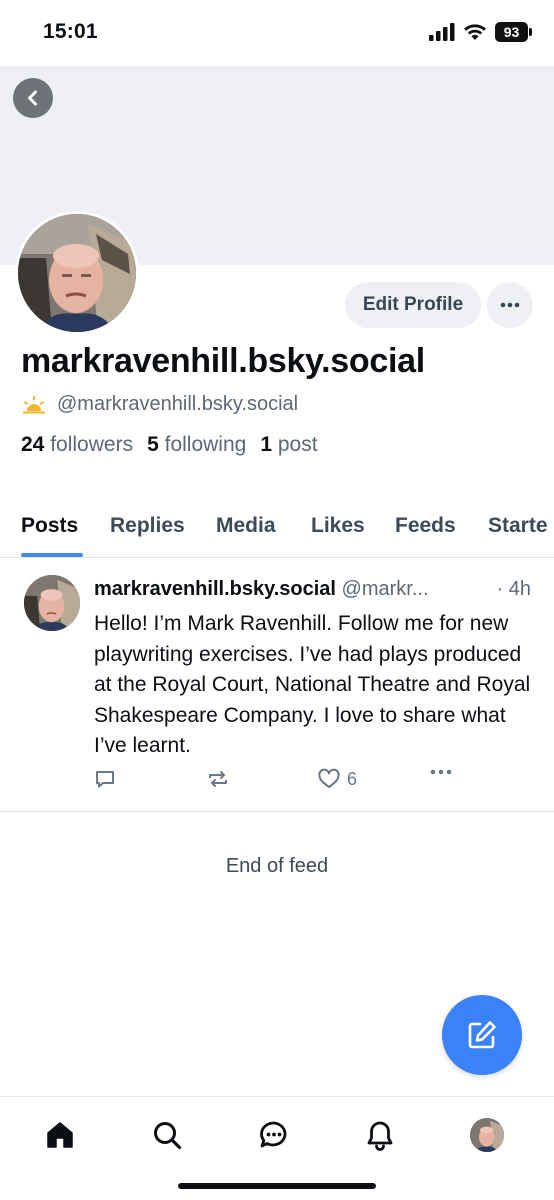 The height and width of the screenshot is (1200, 554). I want to click on wifi-icon, so click(475, 32).